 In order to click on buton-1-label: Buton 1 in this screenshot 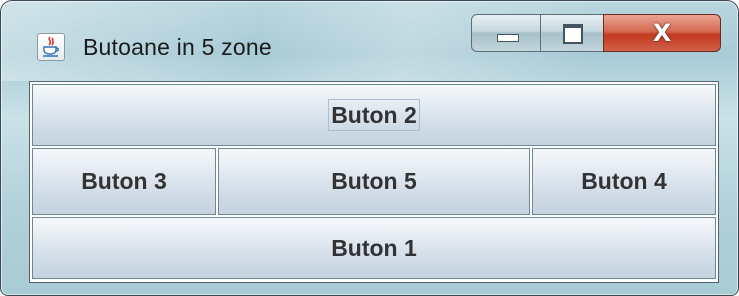, I will do `click(374, 247)`.